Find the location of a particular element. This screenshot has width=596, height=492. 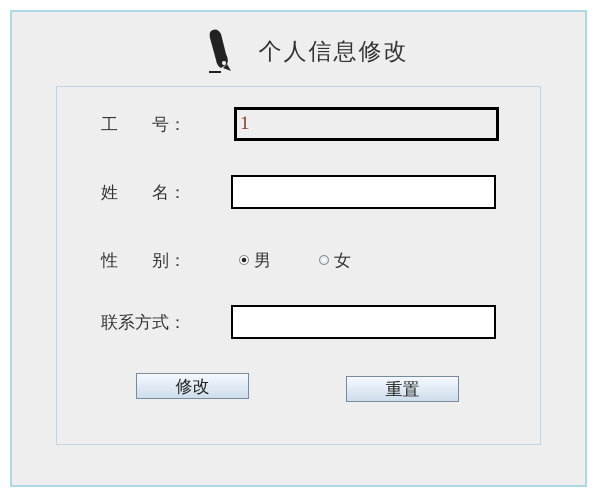

pen-nib-icon is located at coordinates (219, 51).